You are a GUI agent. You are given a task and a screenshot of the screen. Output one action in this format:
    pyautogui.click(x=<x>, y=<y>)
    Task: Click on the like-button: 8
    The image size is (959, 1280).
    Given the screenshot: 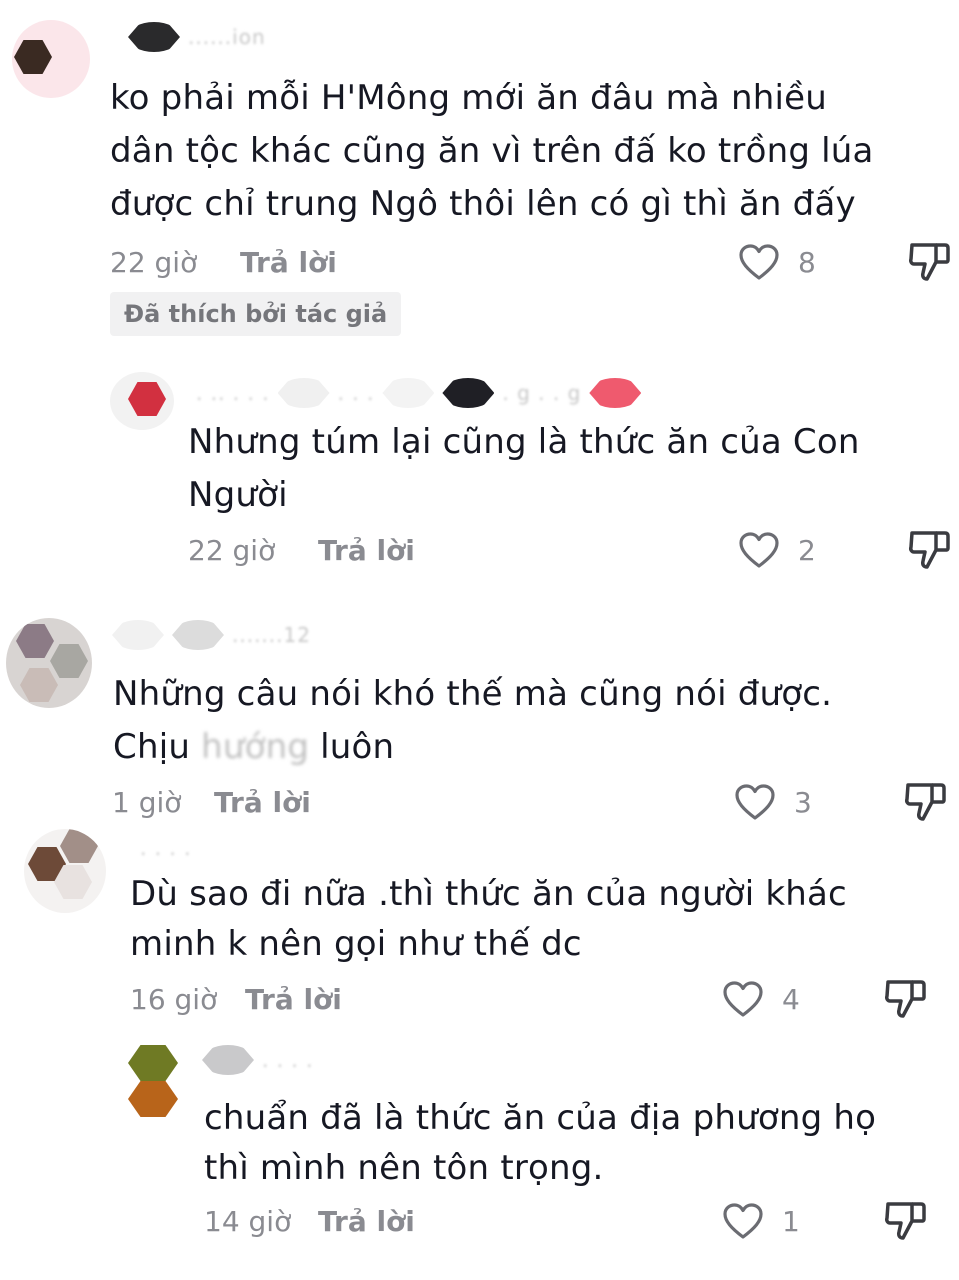 What is the action you would take?
    pyautogui.click(x=777, y=262)
    